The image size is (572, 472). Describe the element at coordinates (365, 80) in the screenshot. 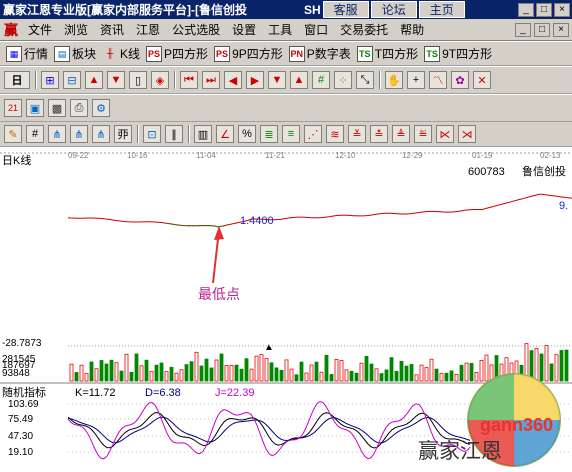

I see `shrink-icon: ⤡` at that location.